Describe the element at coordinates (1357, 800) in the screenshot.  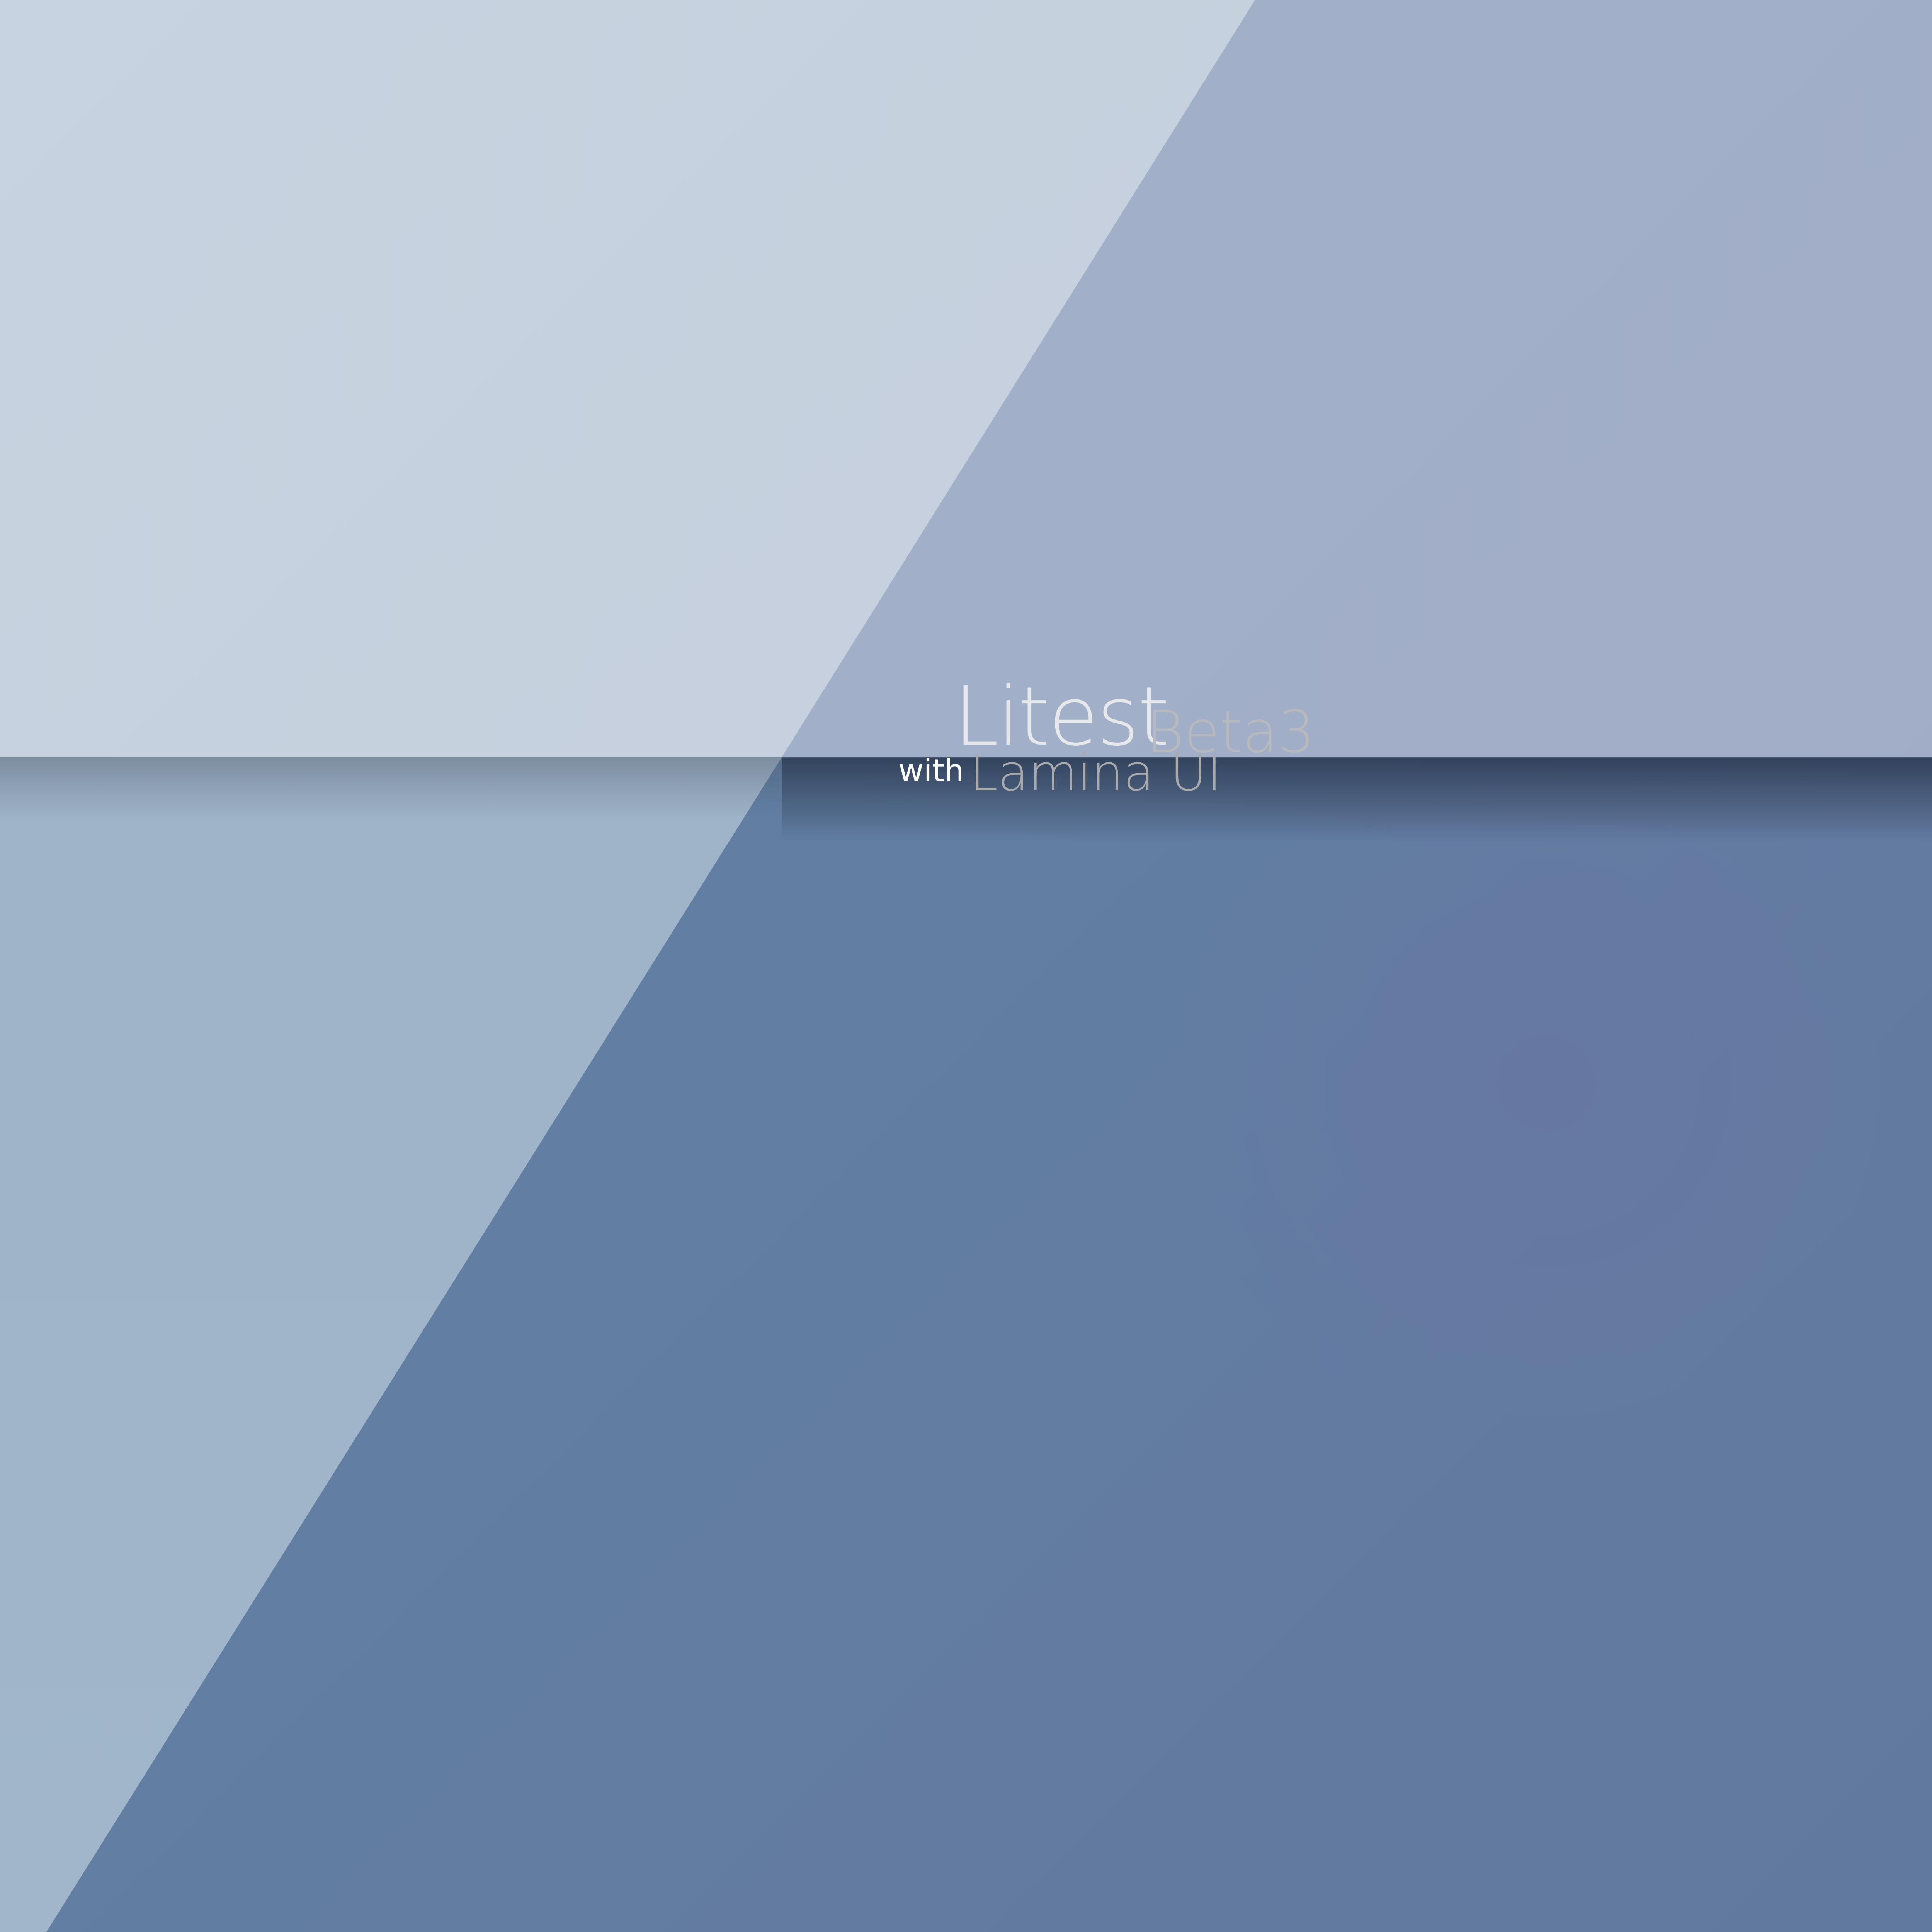
I see `horizontal-seam-shadow-right` at that location.